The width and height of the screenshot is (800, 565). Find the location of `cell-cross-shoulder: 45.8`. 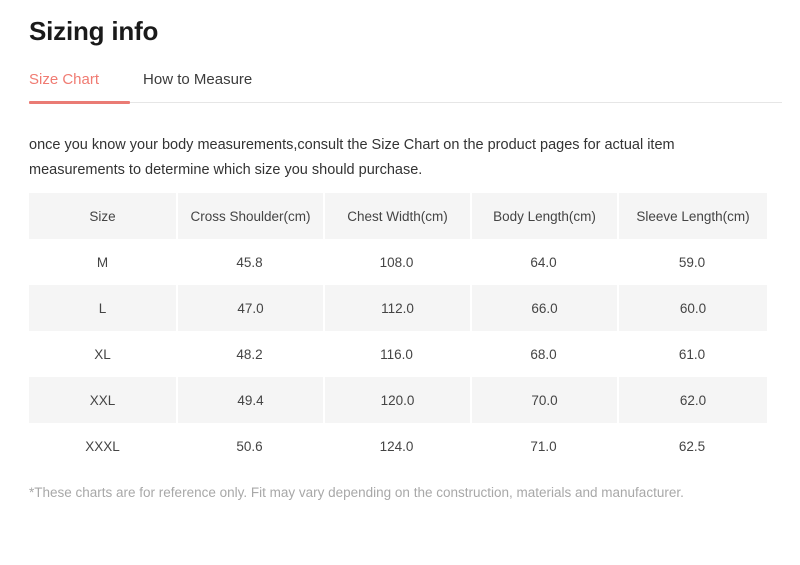

cell-cross-shoulder: 45.8 is located at coordinates (249, 262).